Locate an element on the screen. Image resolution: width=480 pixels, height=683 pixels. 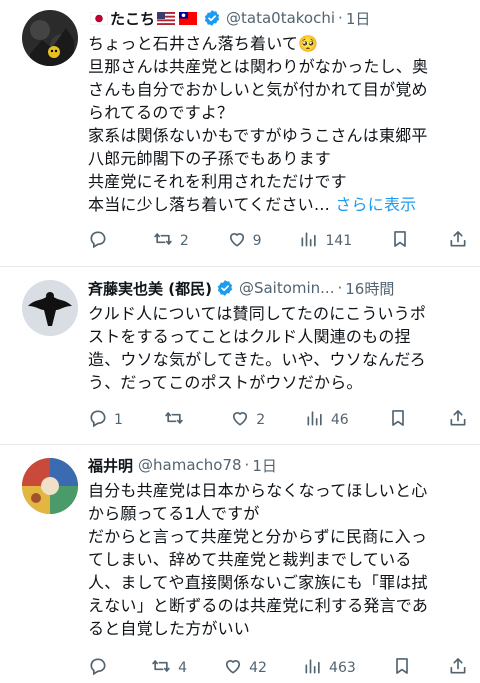
tweet-line: ると自覚した方がいい is located at coordinates (169, 628).